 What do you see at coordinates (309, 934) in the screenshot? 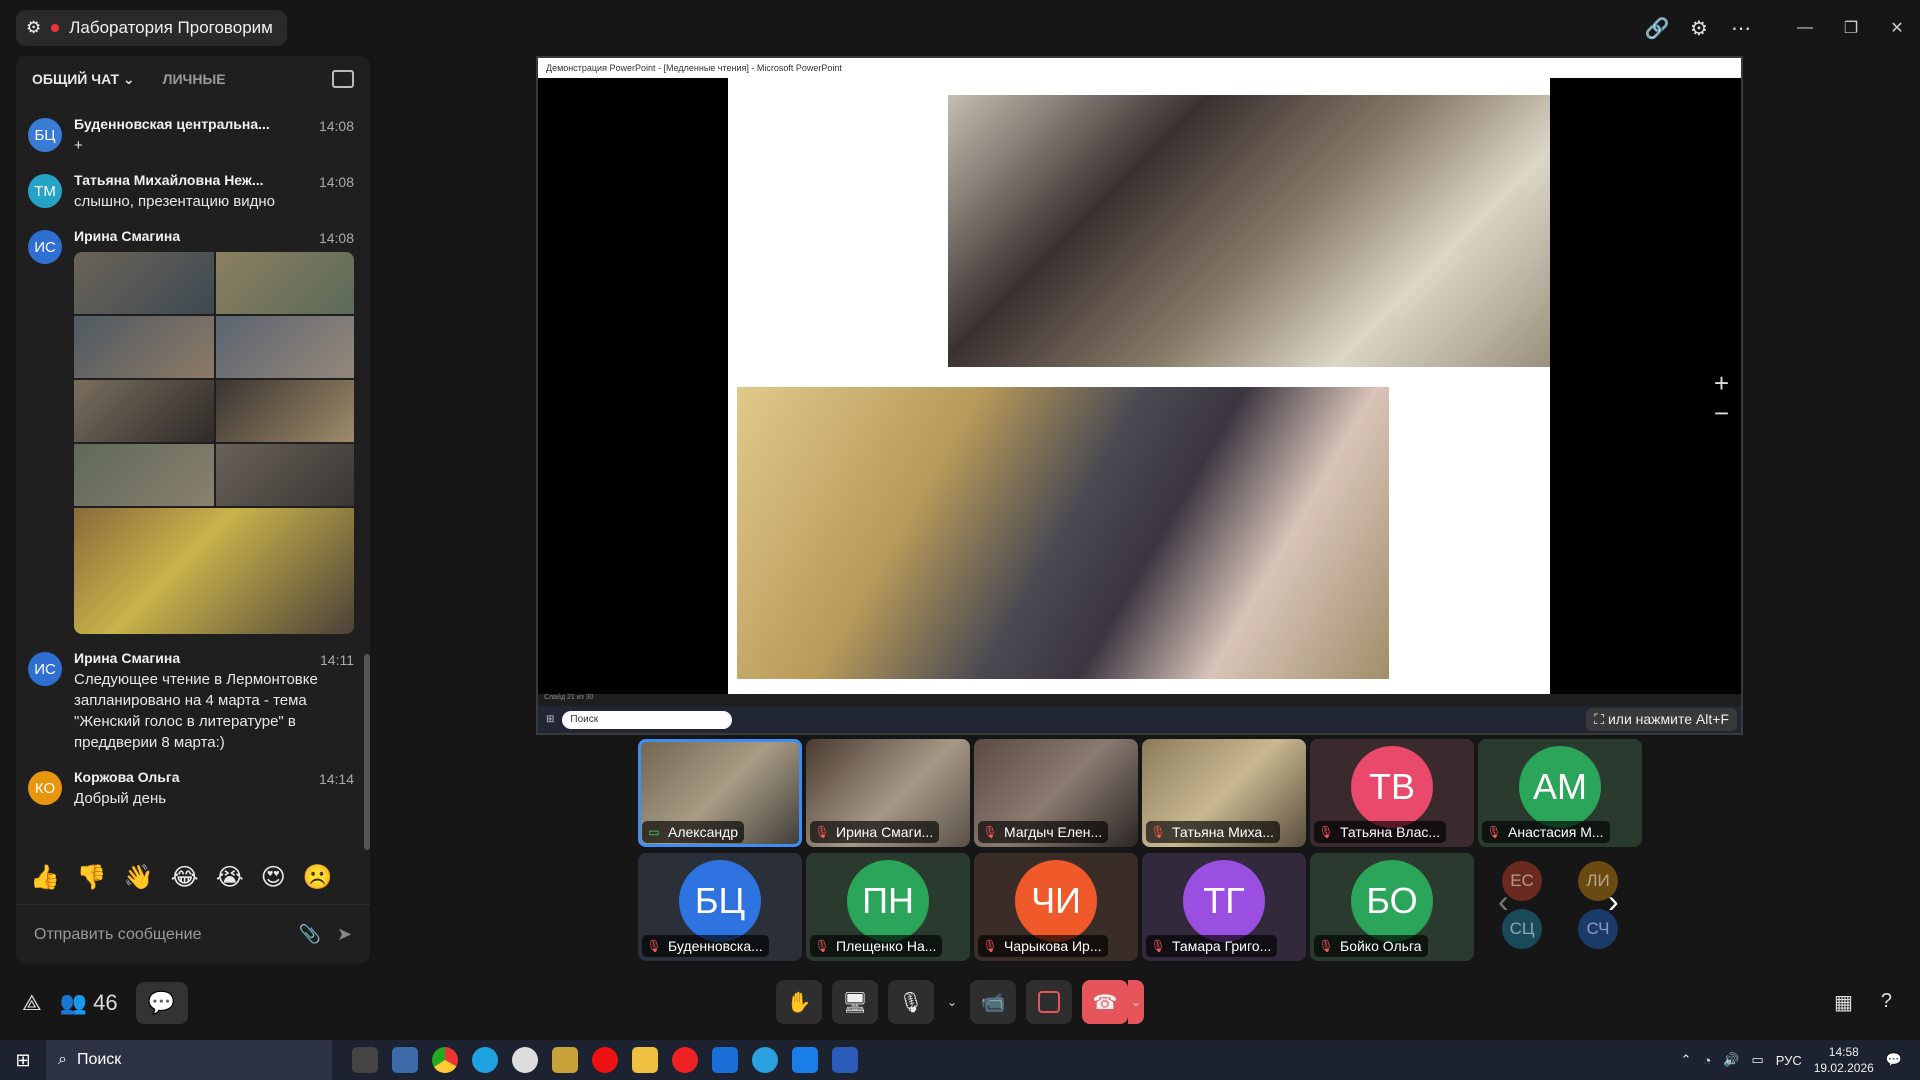
I see `attach-icon: 📎` at bounding box center [309, 934].